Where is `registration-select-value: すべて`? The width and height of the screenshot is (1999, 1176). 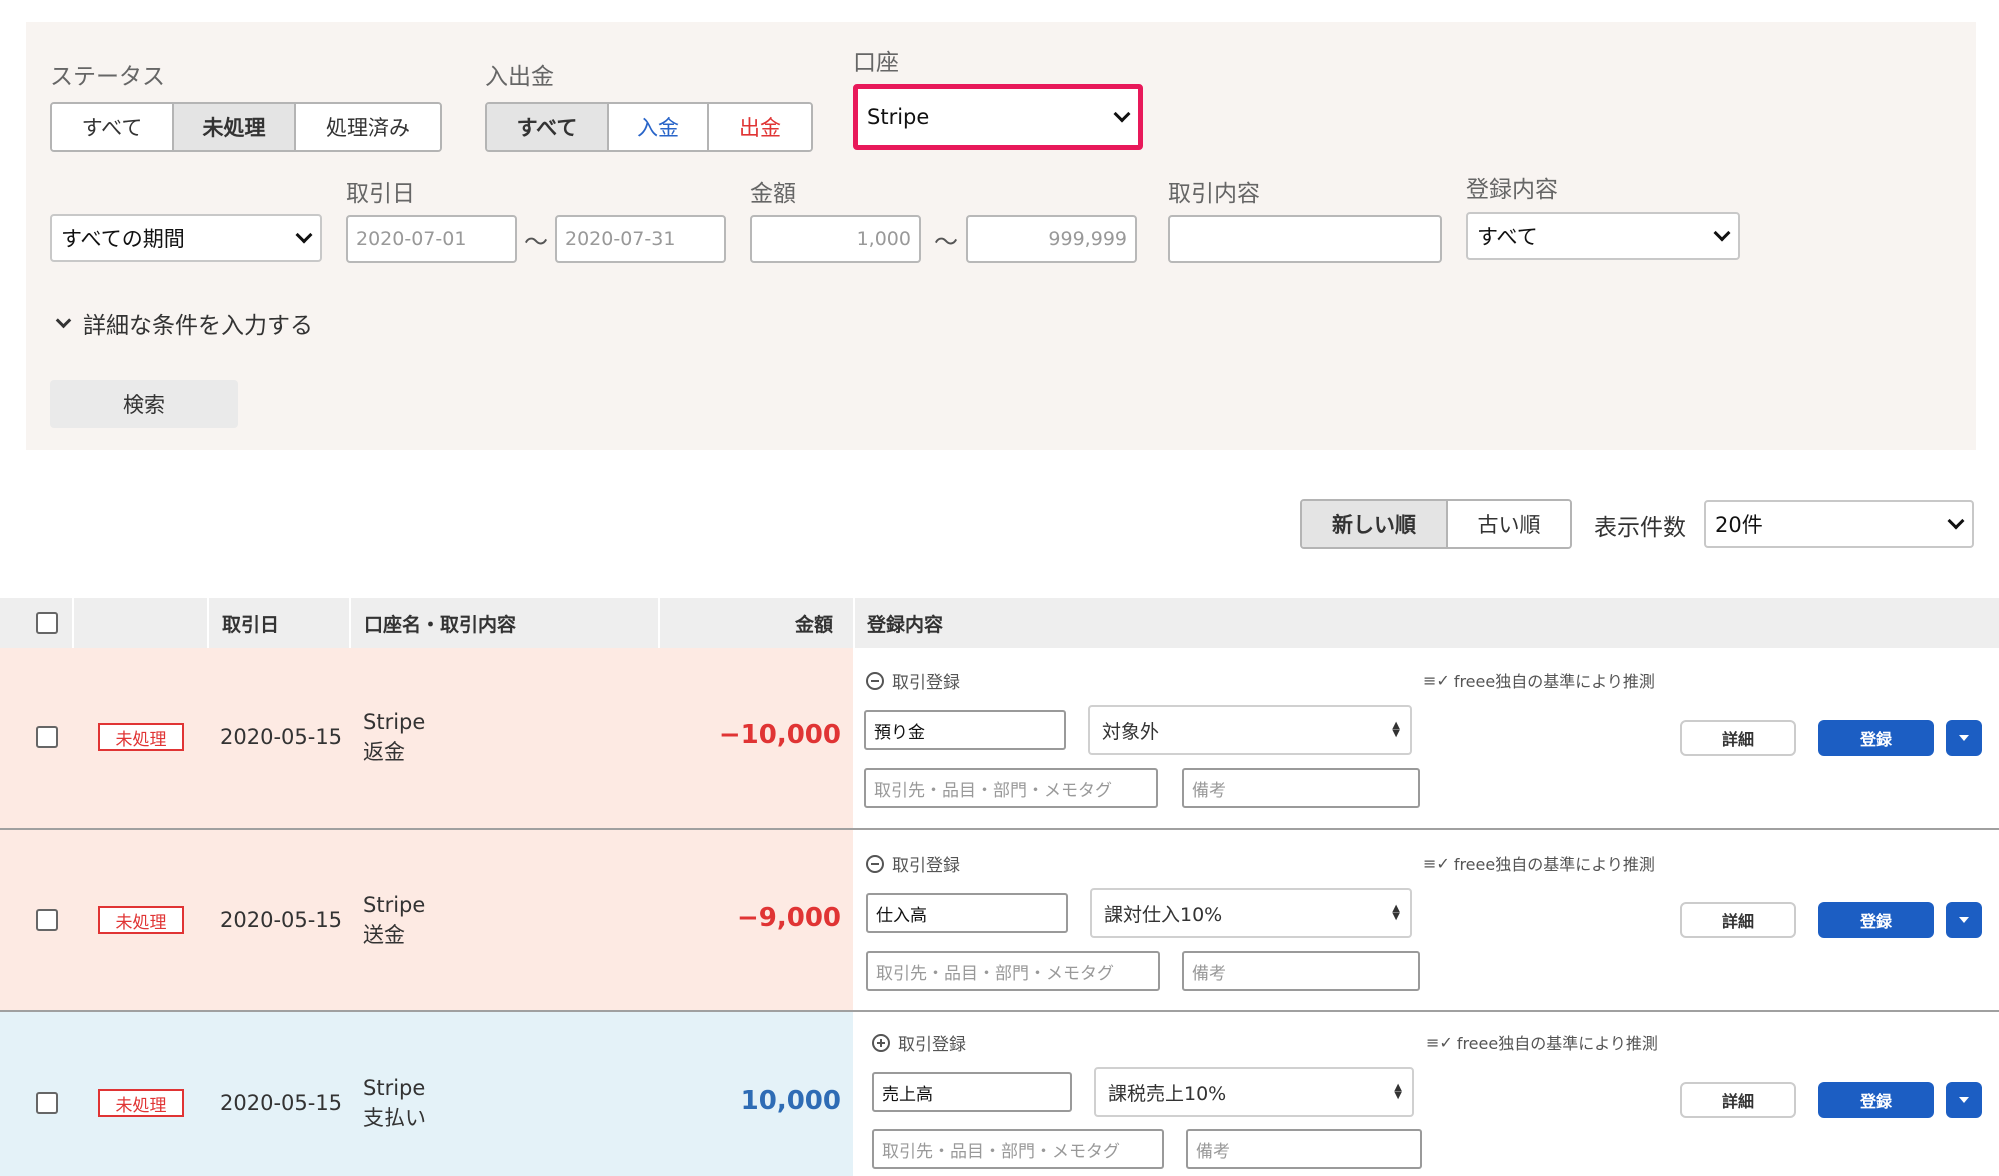
registration-select-value: すべて is located at coordinates (1507, 237).